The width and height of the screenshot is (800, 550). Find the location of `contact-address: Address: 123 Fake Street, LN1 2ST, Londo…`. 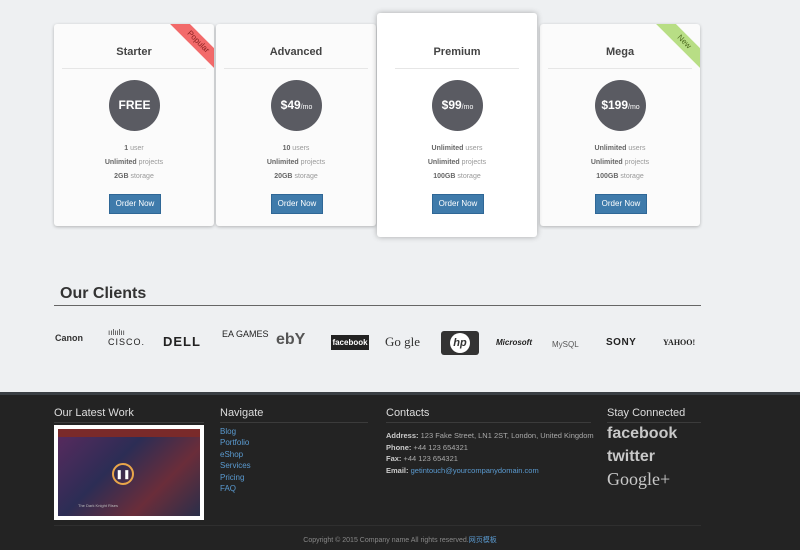

contact-address: Address: 123 Fake Street, LN1 2ST, Londo… is located at coordinates (490, 435).